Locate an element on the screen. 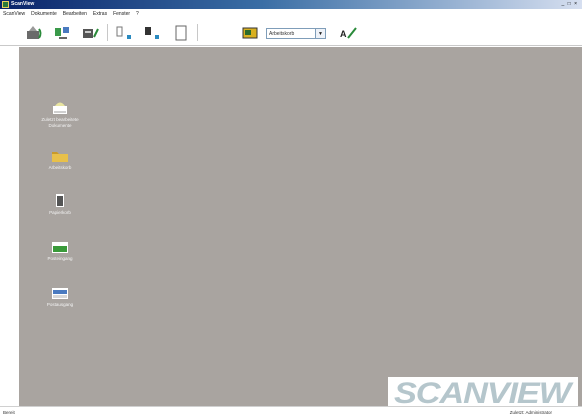 The height and width of the screenshot is (418, 582). image-icon is located at coordinates (250, 33).